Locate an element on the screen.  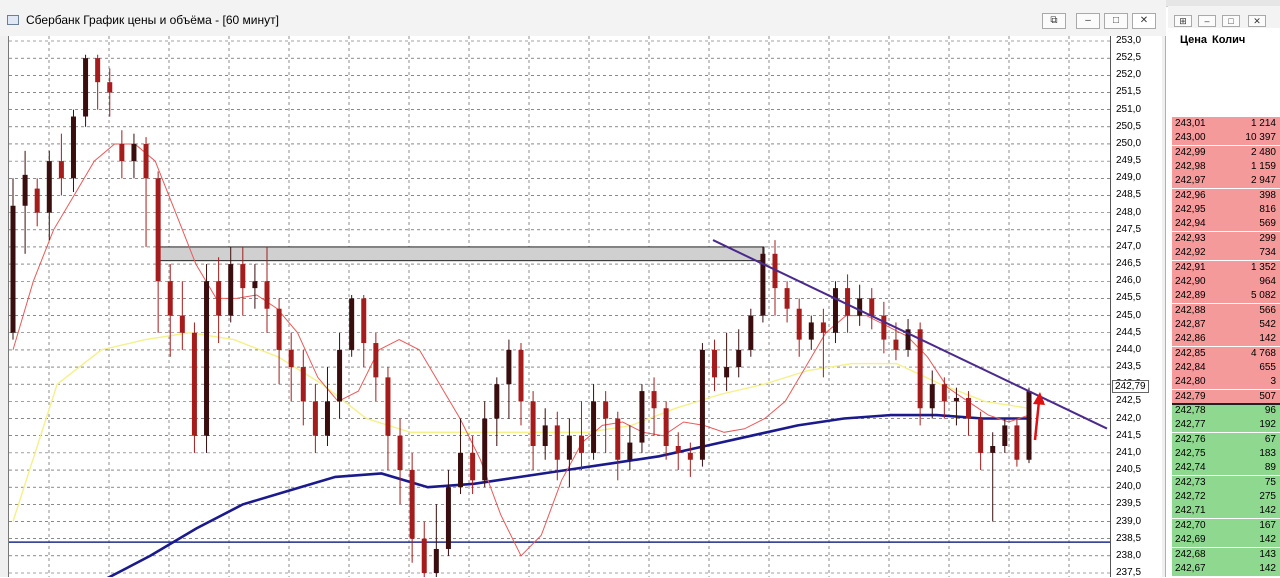
bid-row: 242,71 142 is located at coordinates (1226, 511).